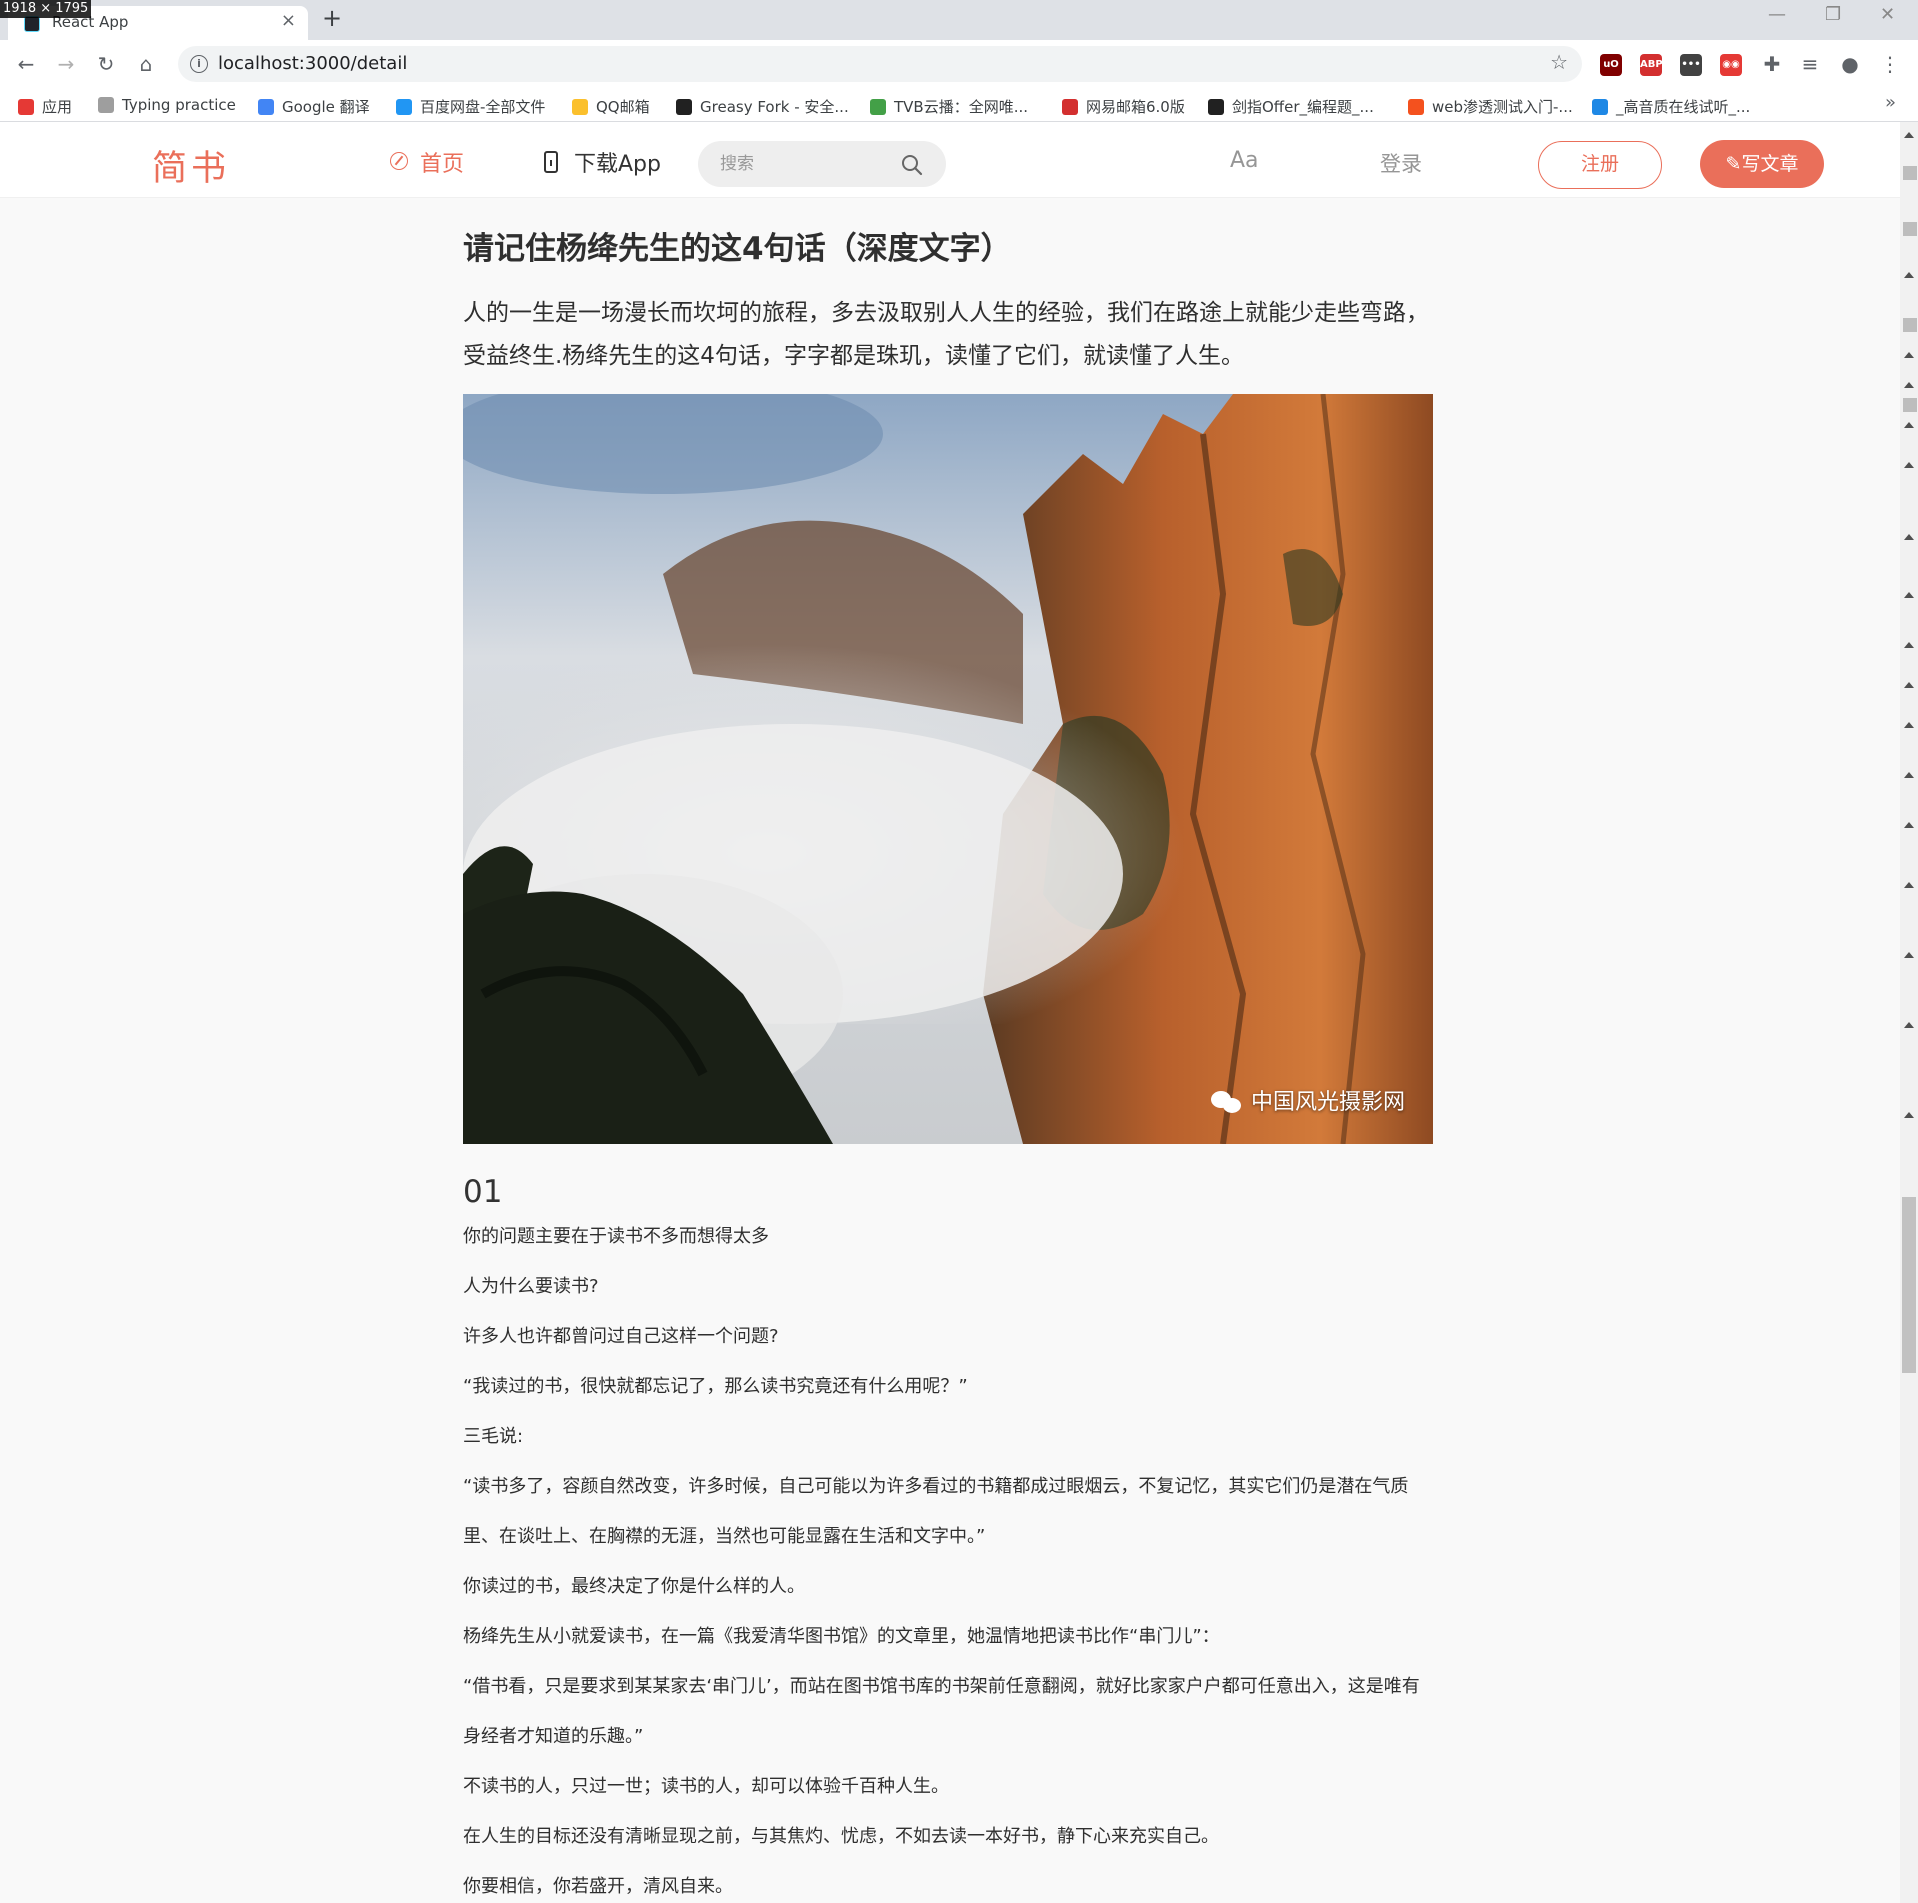 This screenshot has height=1903, width=1918. Describe the element at coordinates (1307, 1100) in the screenshot. I see `image-watermark: 中国风光摄影网` at that location.